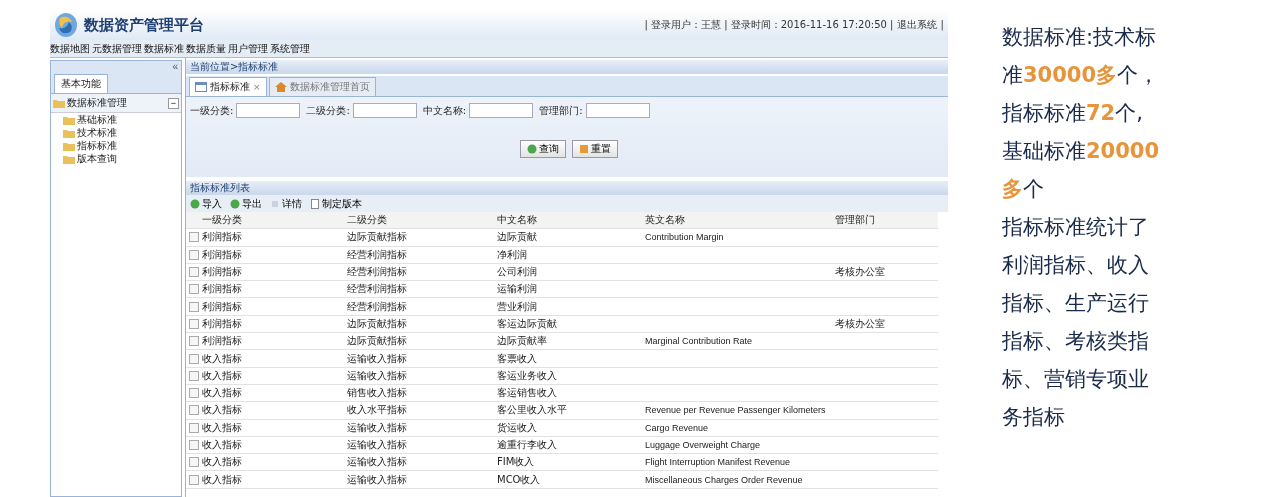  Describe the element at coordinates (519, 479) in the screenshot. I see `table-cell-text: MCO收入` at that location.